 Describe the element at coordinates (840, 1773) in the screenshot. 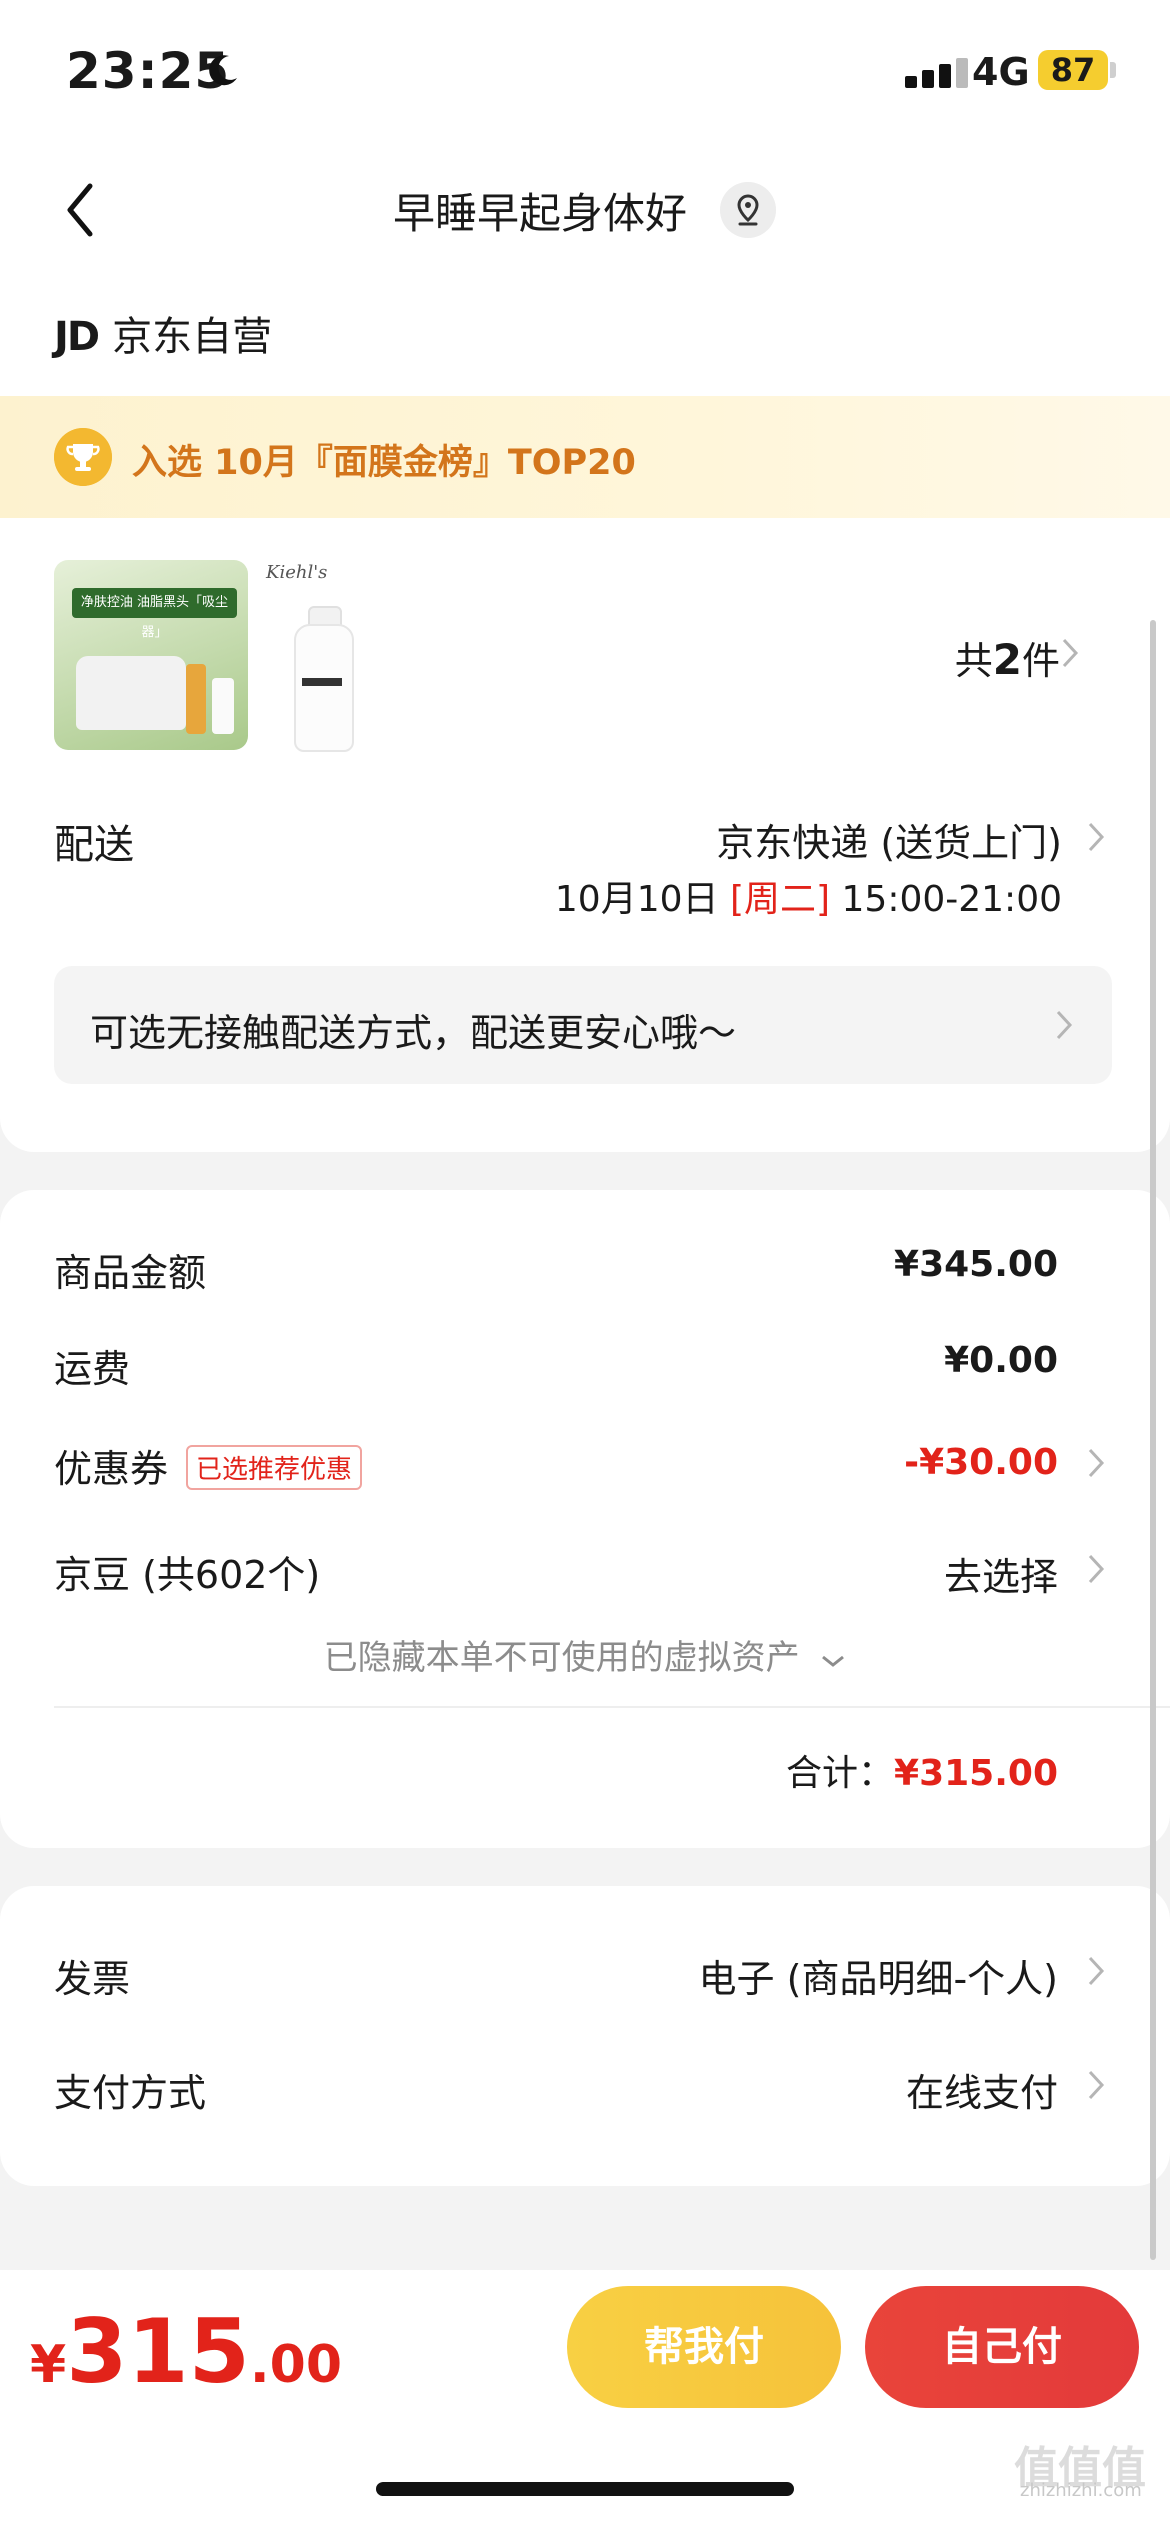

I see `total-label: 合计：` at that location.